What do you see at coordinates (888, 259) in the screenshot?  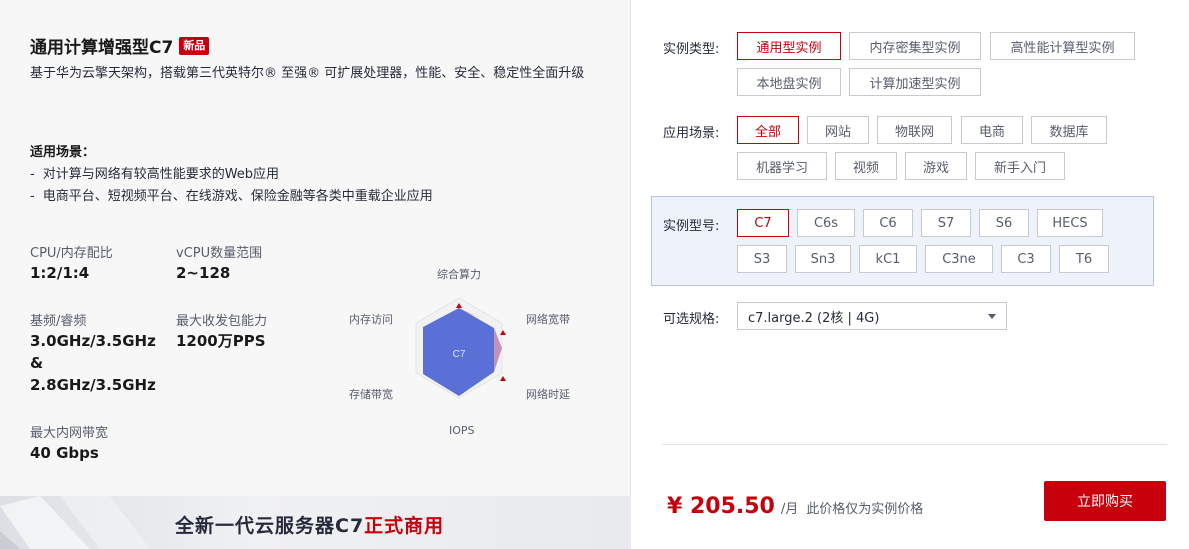 I see `model-option-kc1: kC1` at bounding box center [888, 259].